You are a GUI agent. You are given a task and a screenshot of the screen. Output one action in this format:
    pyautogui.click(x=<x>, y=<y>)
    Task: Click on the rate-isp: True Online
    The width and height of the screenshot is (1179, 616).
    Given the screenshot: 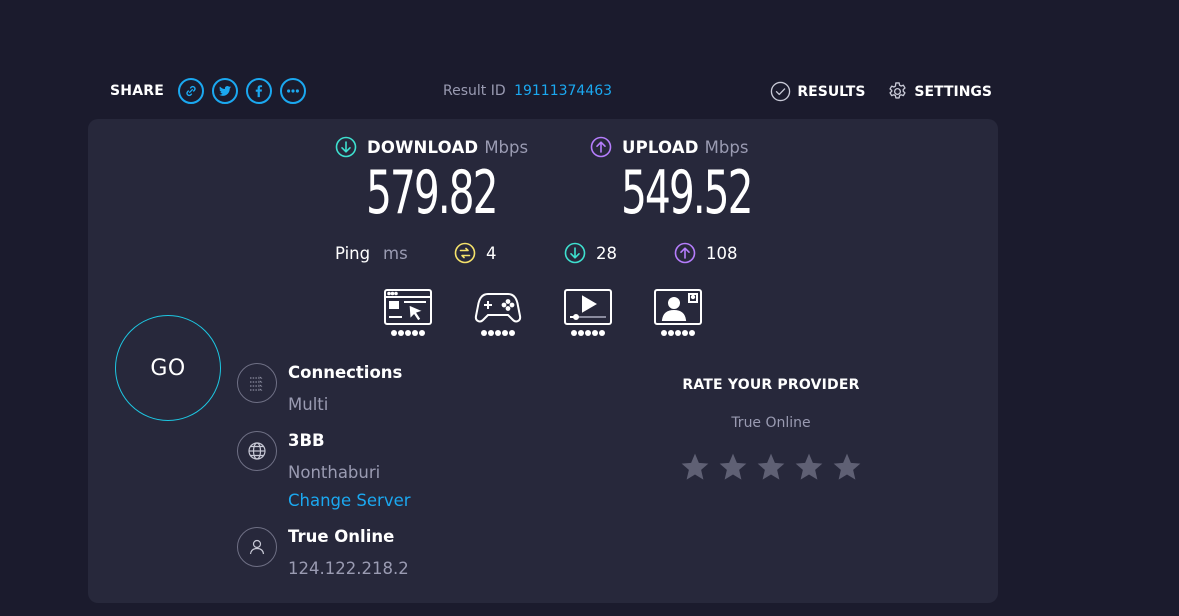 What is the action you would take?
    pyautogui.click(x=771, y=423)
    